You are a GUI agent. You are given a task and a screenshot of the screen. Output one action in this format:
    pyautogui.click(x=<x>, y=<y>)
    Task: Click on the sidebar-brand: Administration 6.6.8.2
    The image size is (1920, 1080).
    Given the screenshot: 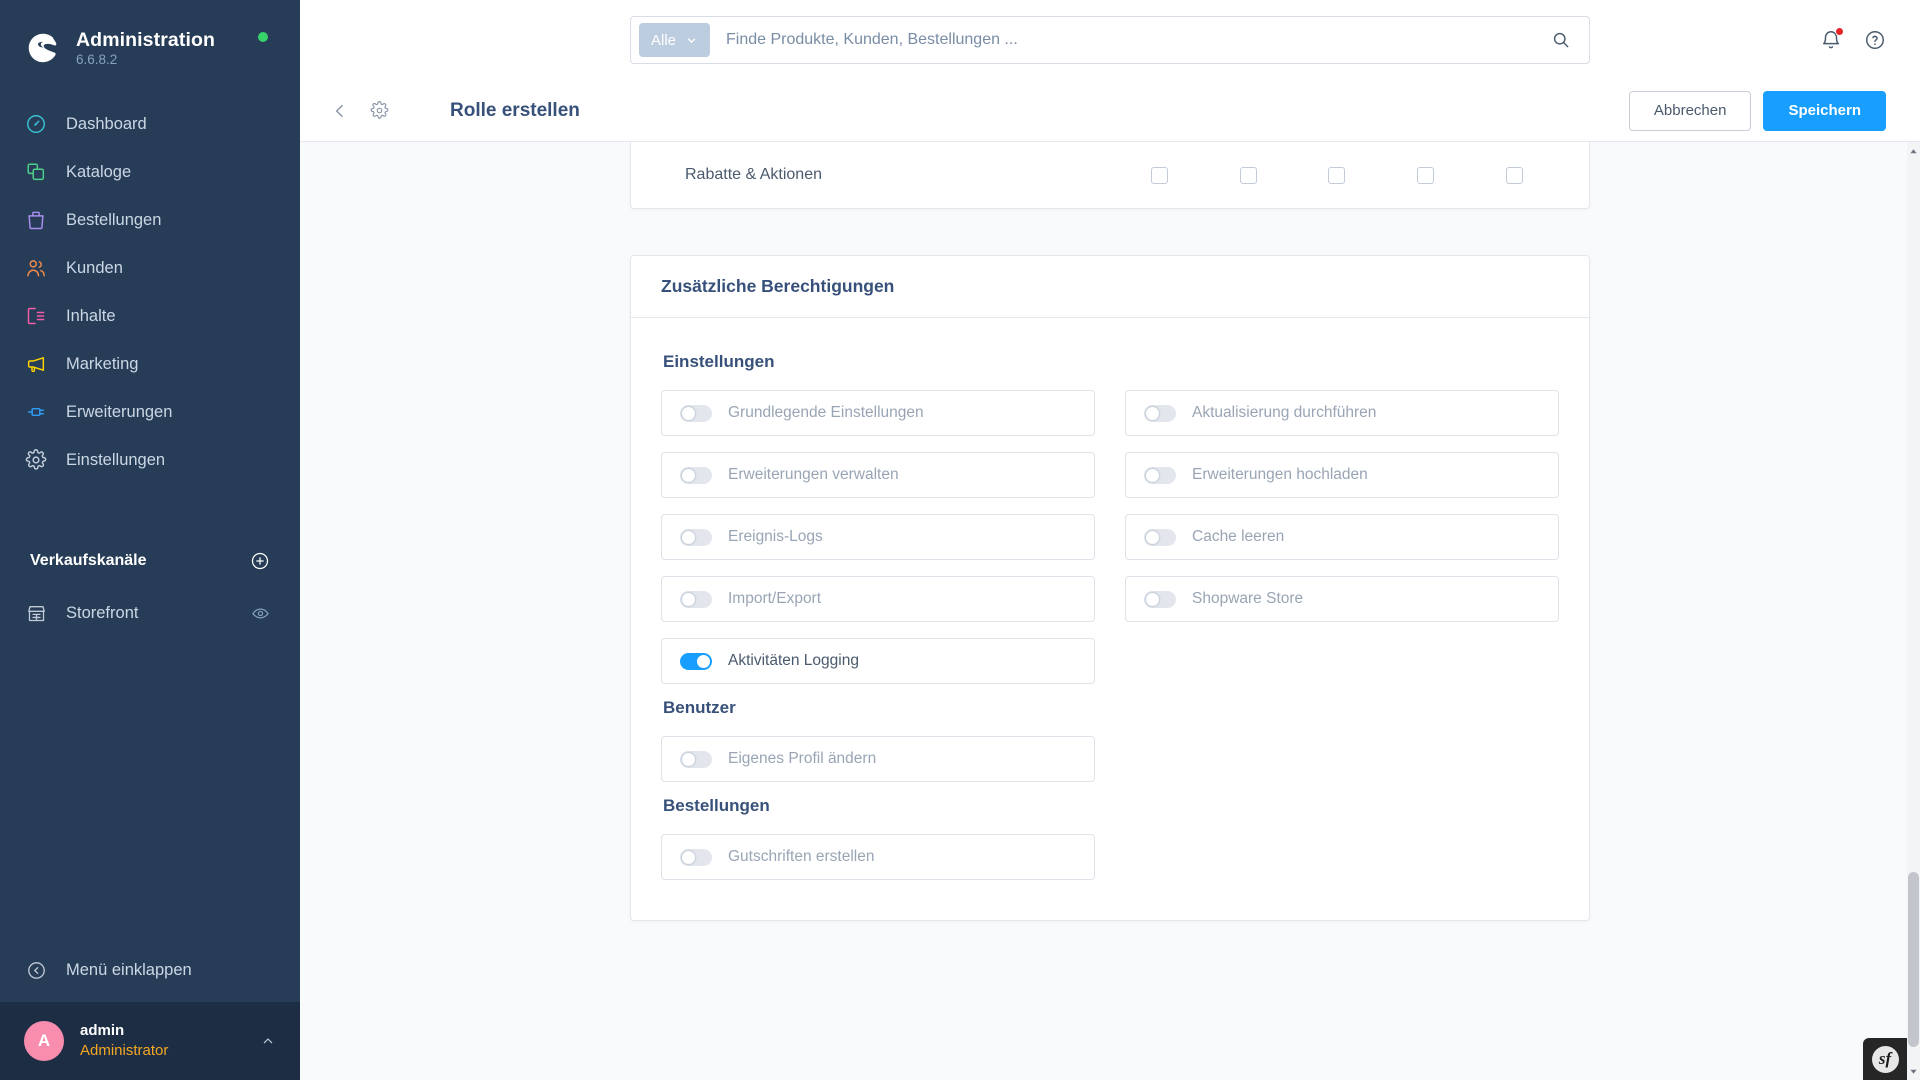 What is the action you would take?
    pyautogui.click(x=150, y=38)
    